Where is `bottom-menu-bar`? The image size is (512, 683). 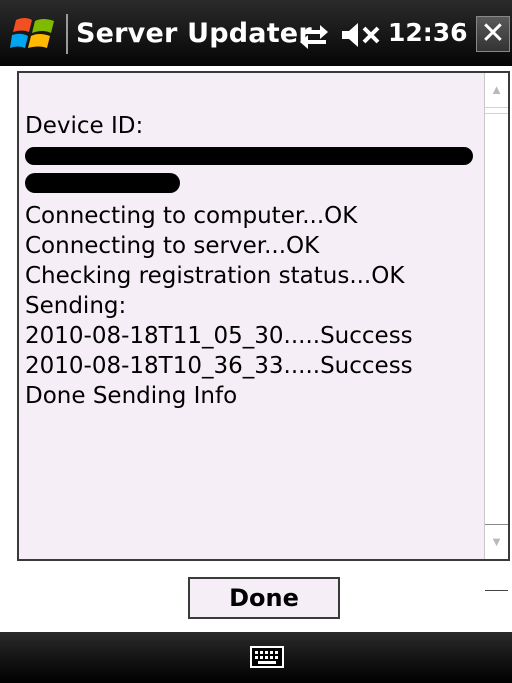
bottom-menu-bar is located at coordinates (256, 657).